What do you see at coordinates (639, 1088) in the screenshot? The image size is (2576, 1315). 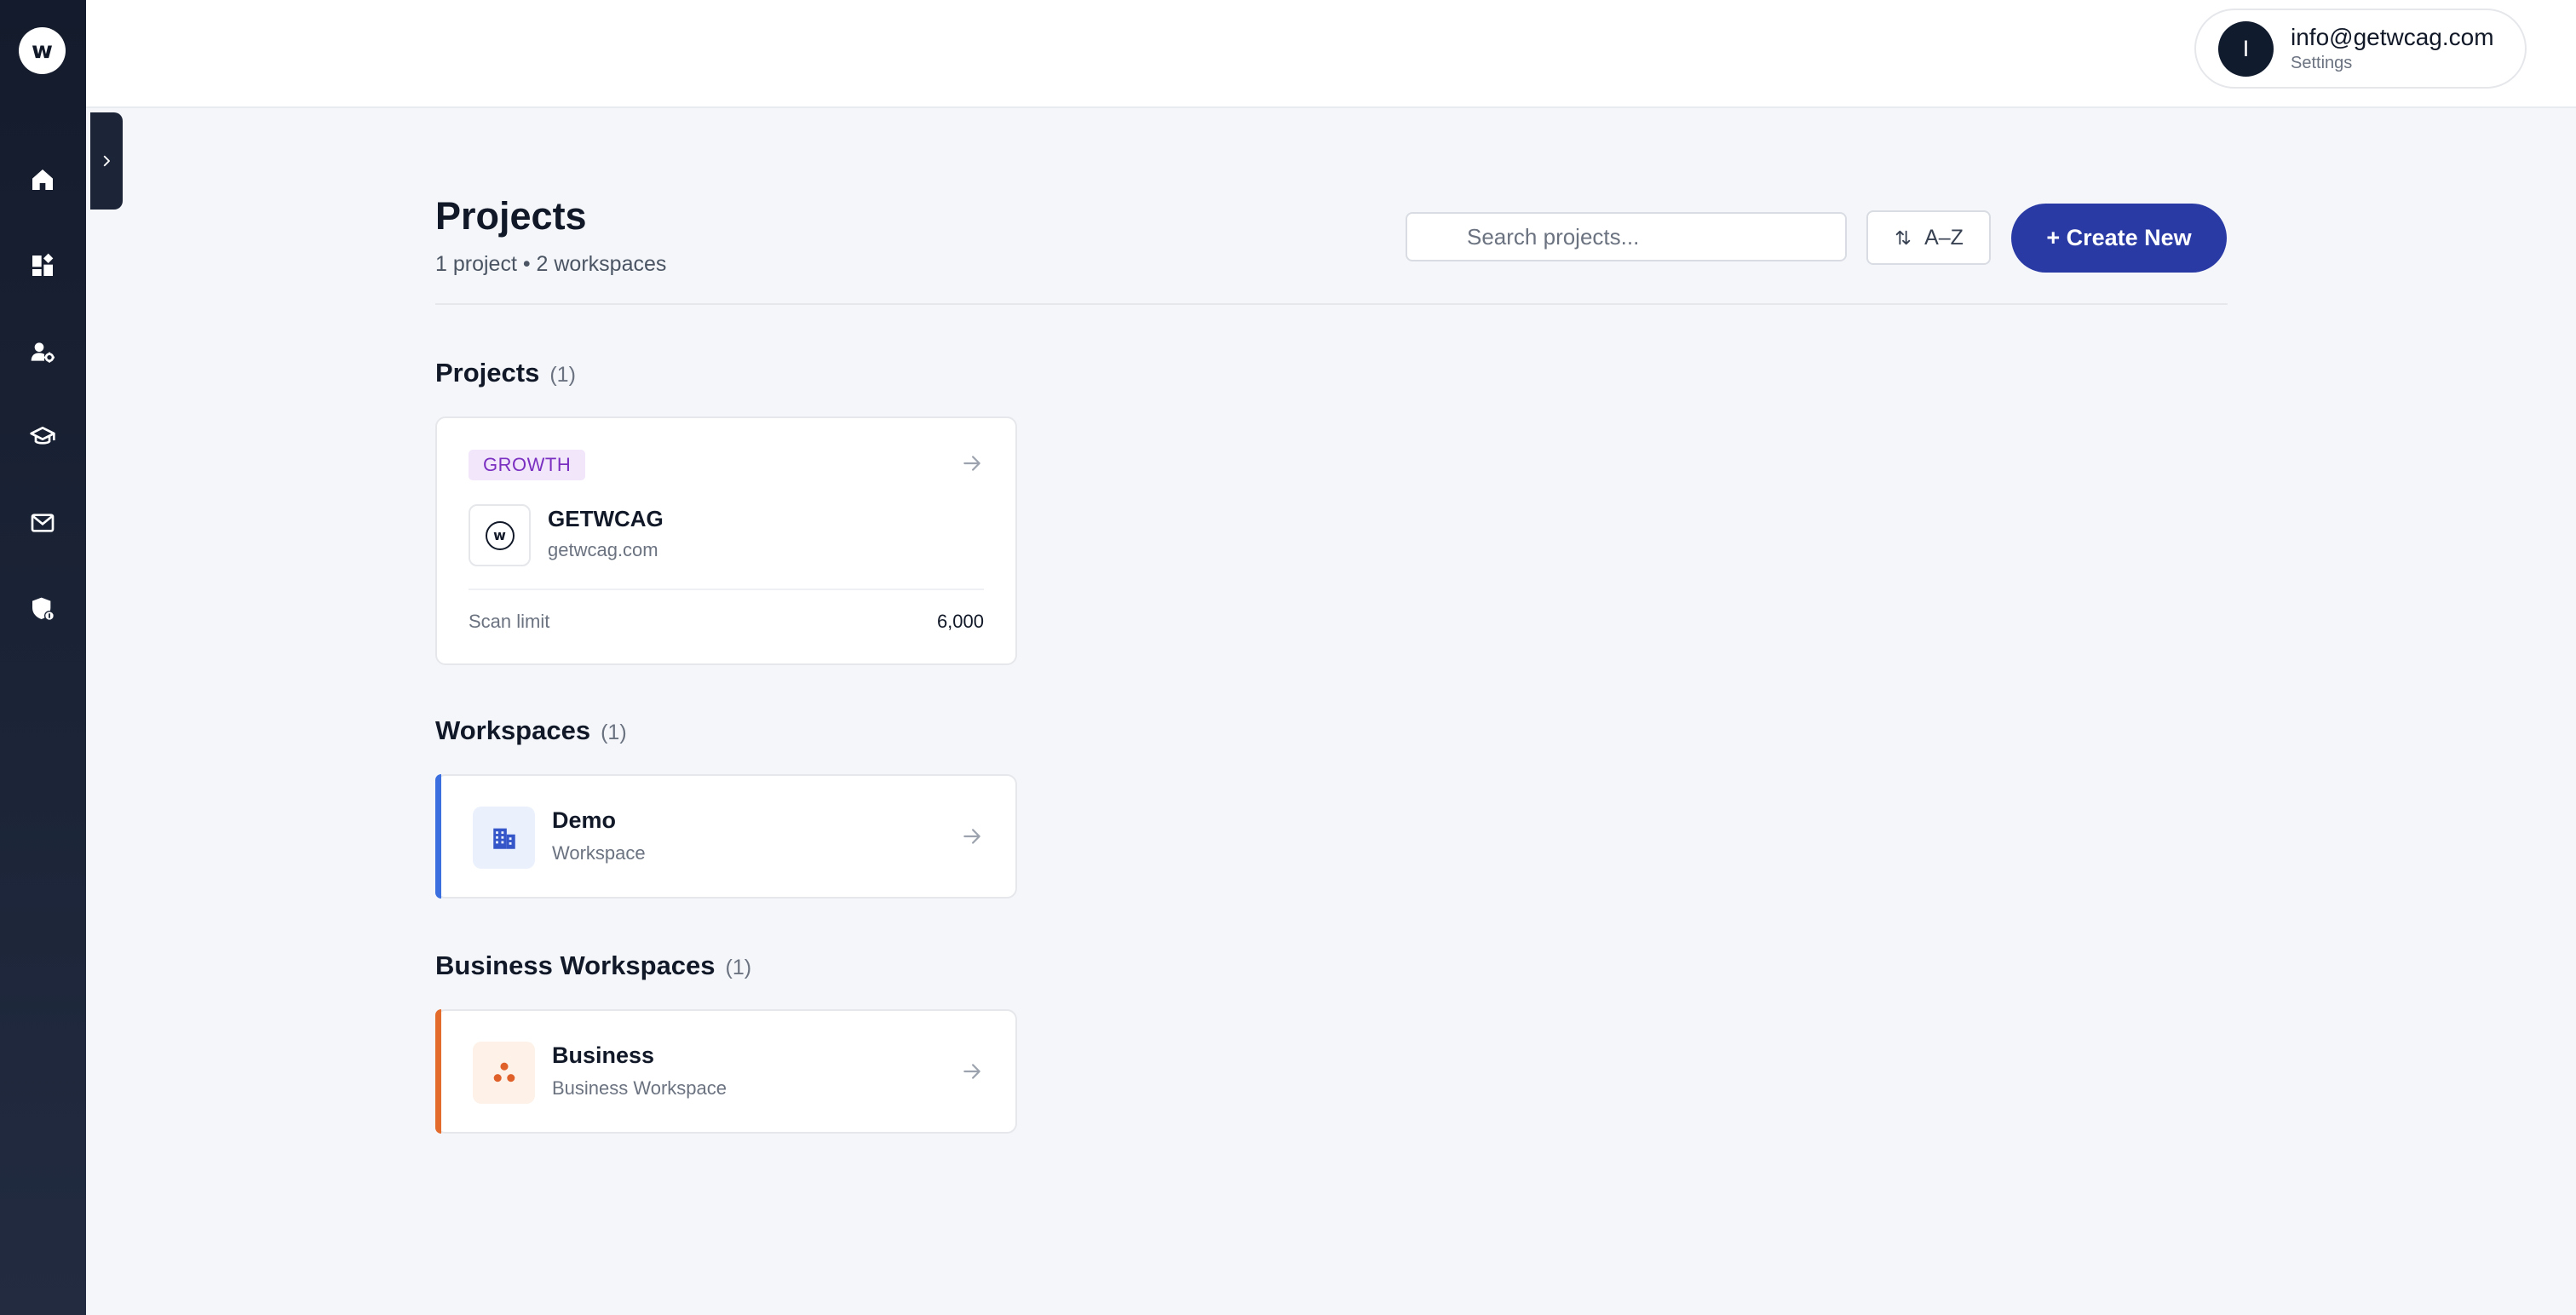 I see `business-workspace-type: Business Workspace` at bounding box center [639, 1088].